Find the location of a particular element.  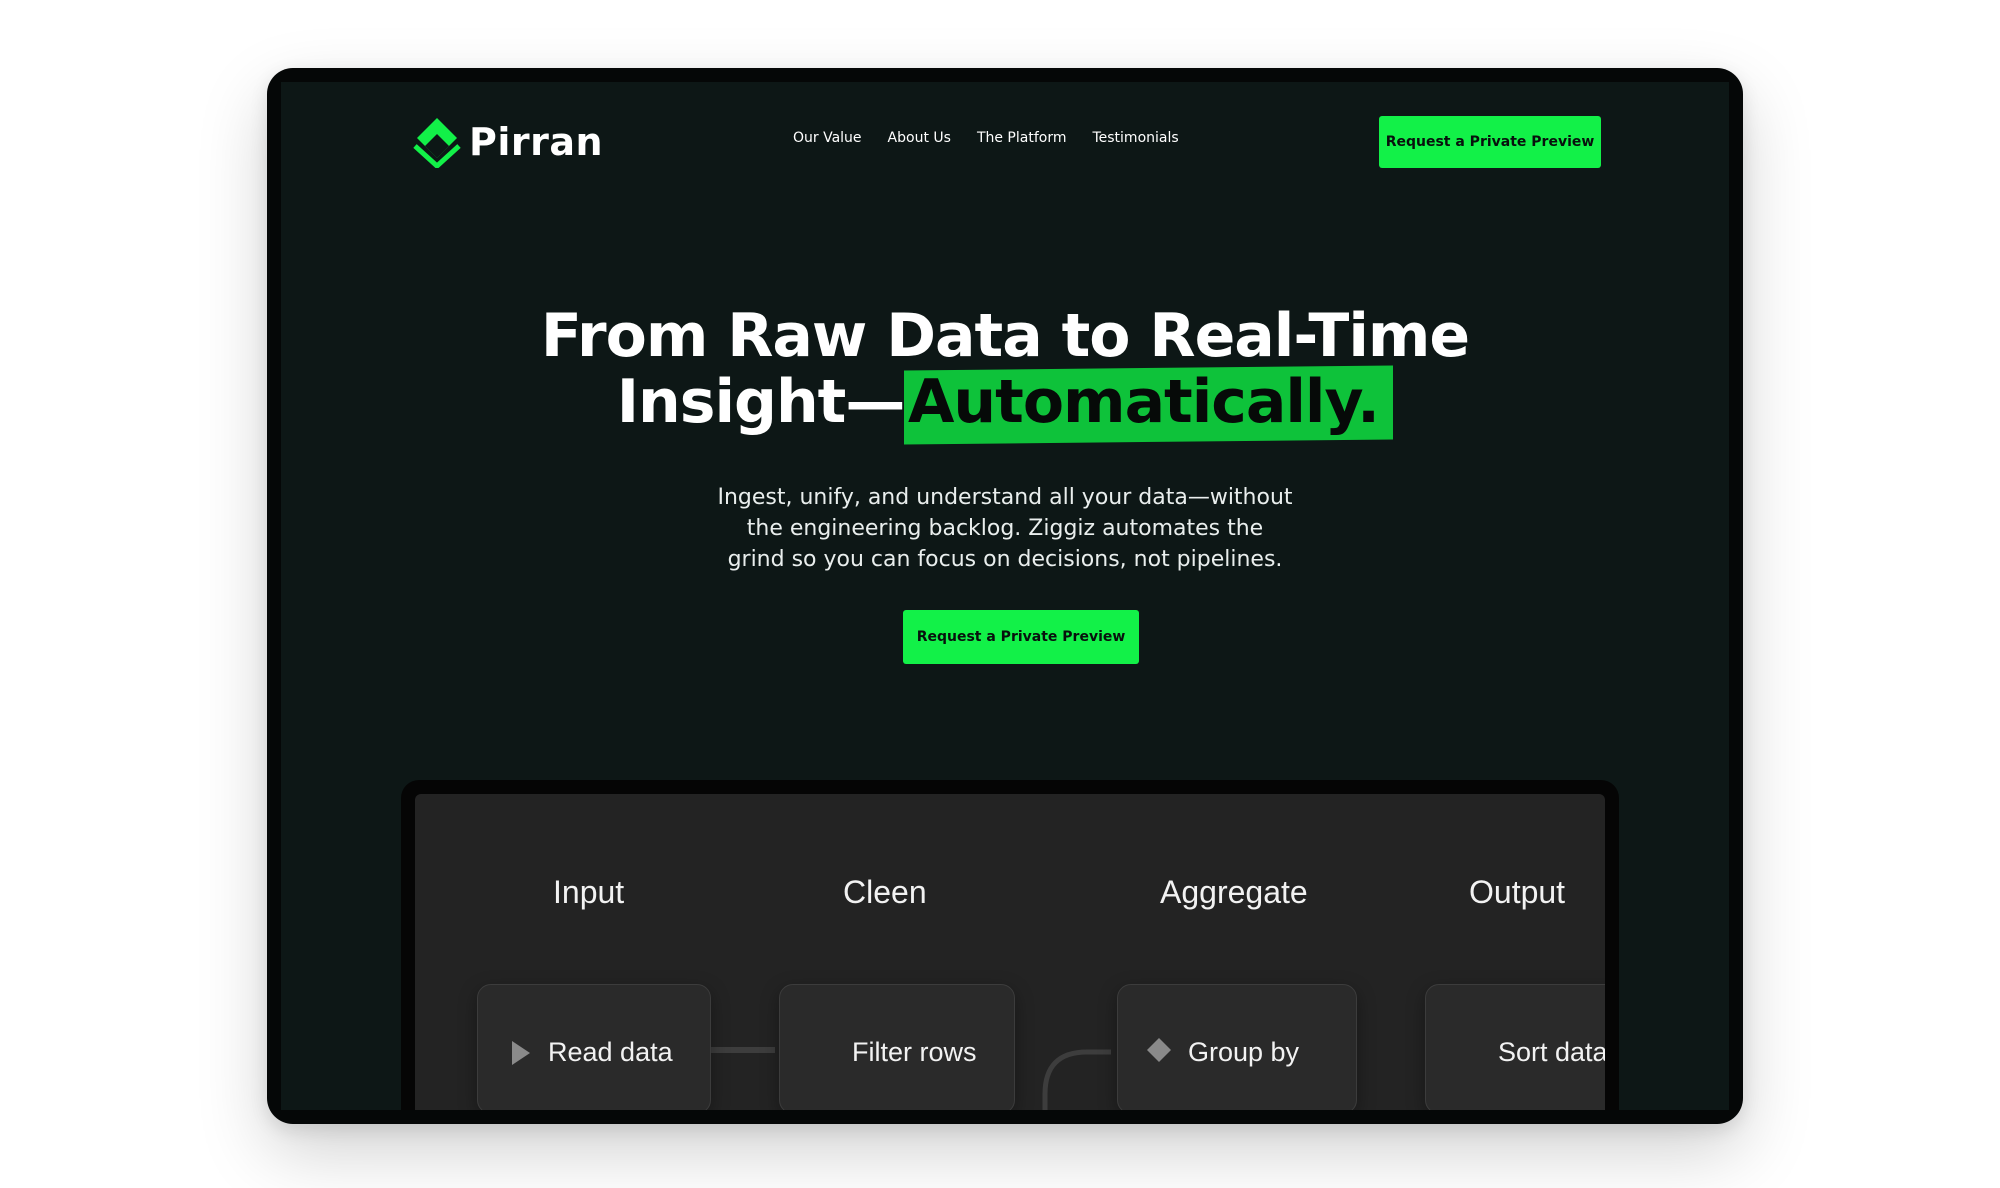

node-label: Filter rows is located at coordinates (914, 1052).